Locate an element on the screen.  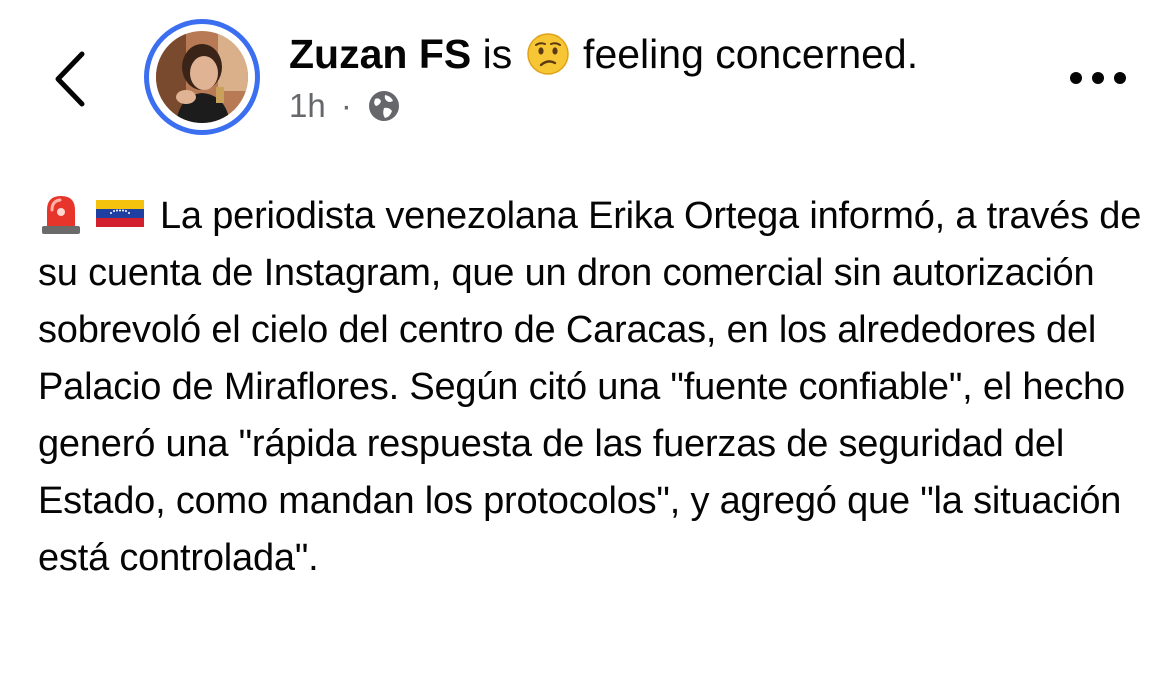
chevron-left-icon is located at coordinates (70, 79).